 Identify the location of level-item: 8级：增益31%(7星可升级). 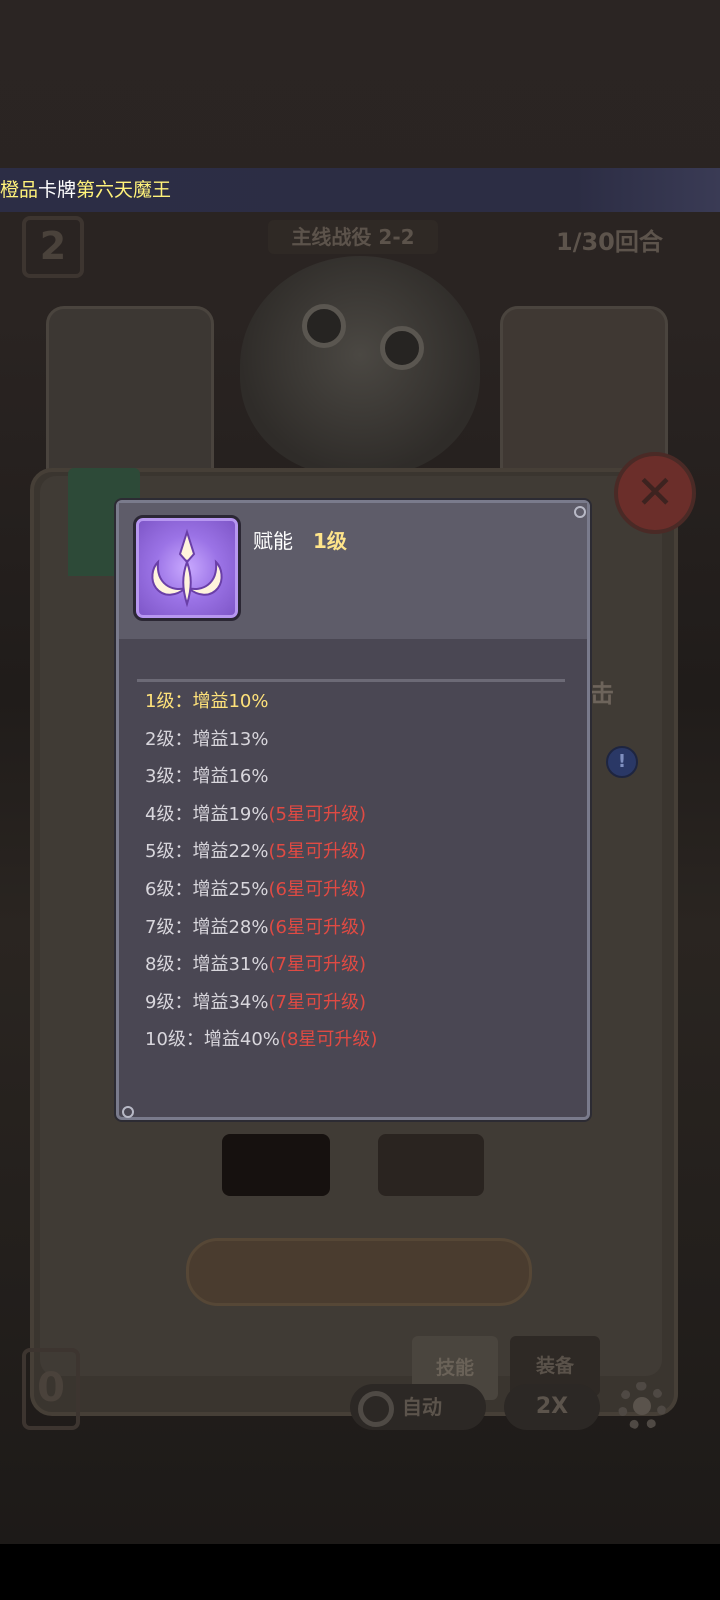
(261, 965).